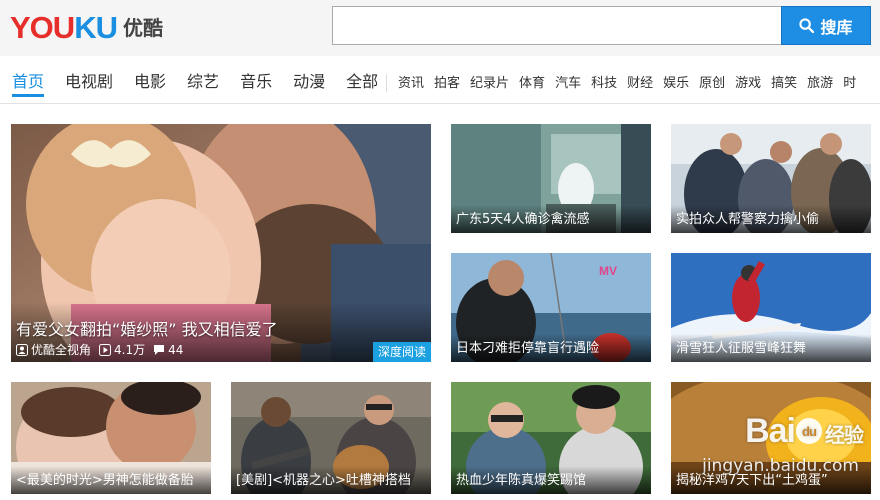 The width and height of the screenshot is (880, 500). What do you see at coordinates (111, 438) in the screenshot?
I see `video-tile: <最美的时光>男神怎能做备胎` at bounding box center [111, 438].